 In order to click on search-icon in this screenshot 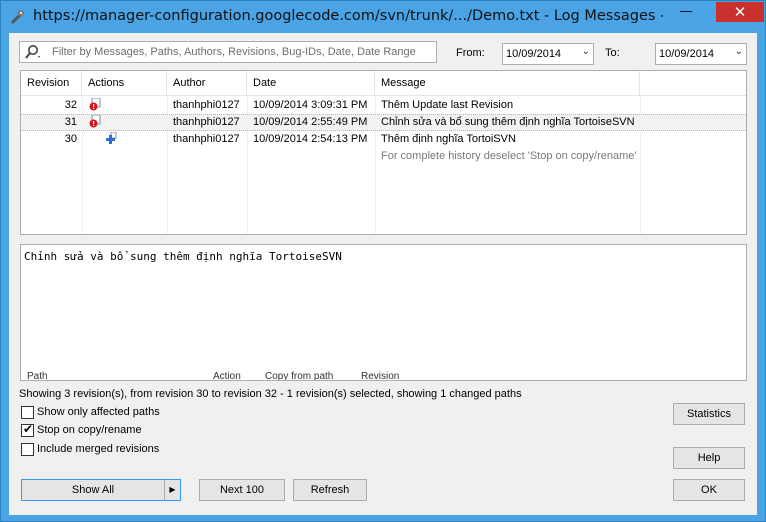, I will do `click(32, 52)`.